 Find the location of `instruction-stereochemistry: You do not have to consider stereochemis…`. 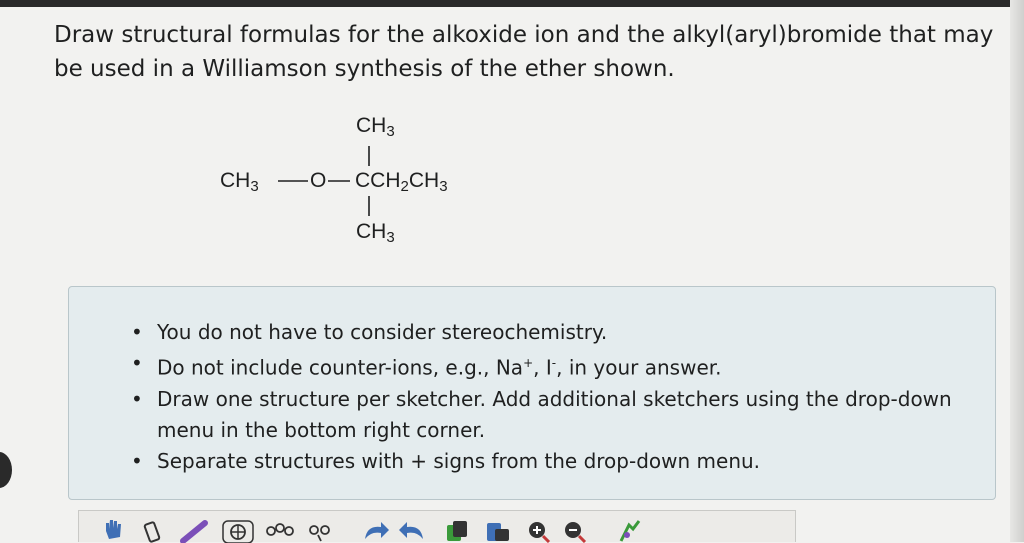

instruction-stereochemistry: You do not have to consider stereochemis… is located at coordinates (550, 332).